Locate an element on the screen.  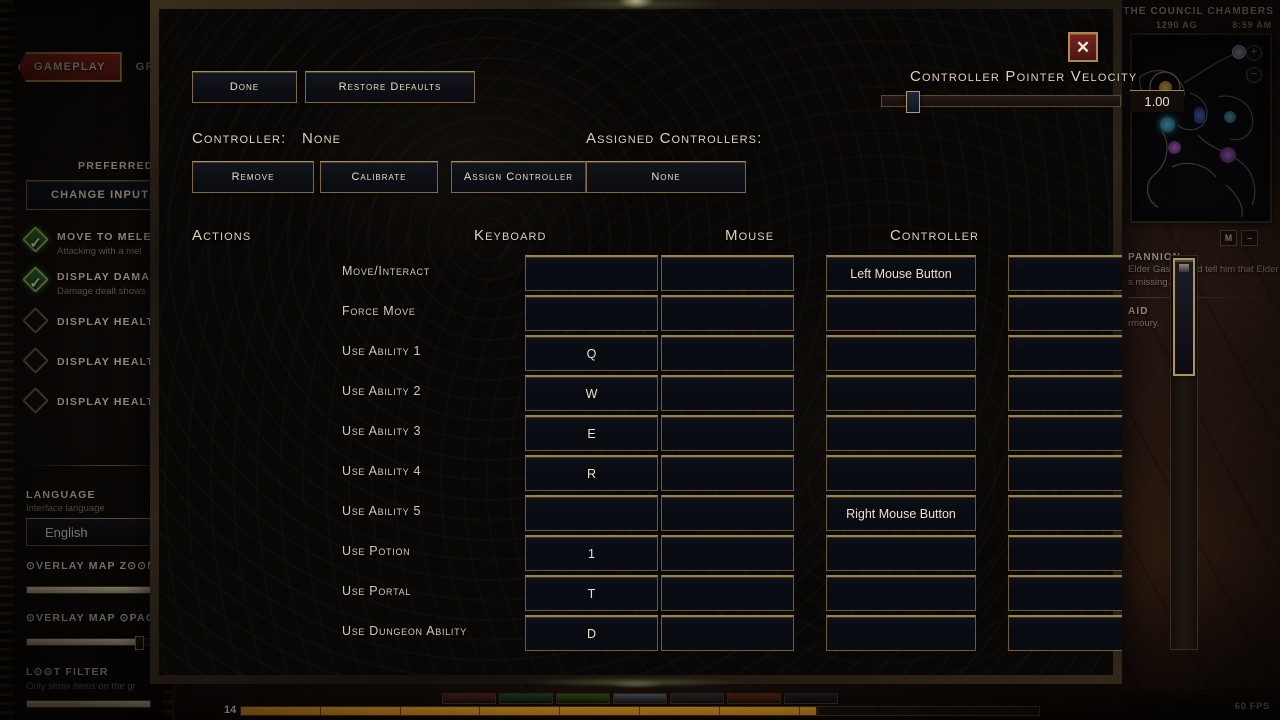
column-header-mouse: Mouse is located at coordinates (750, 235).